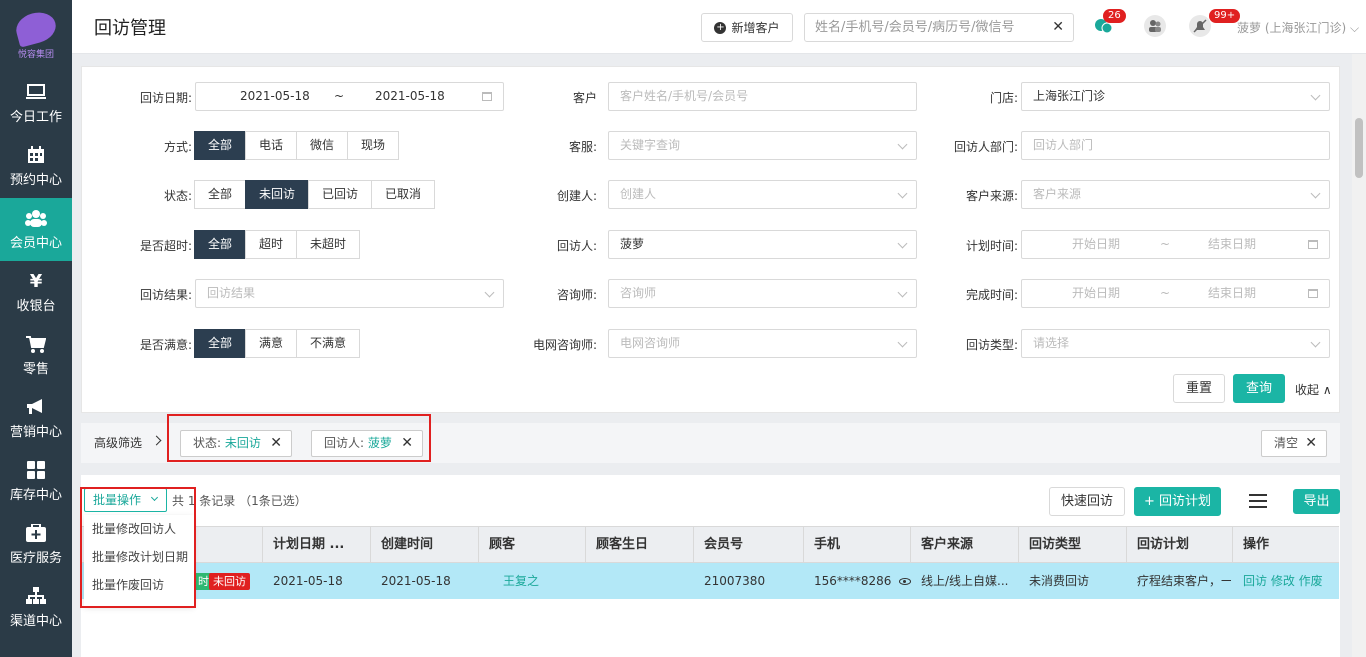  I want to click on notification-badge: 99+, so click(1225, 16).